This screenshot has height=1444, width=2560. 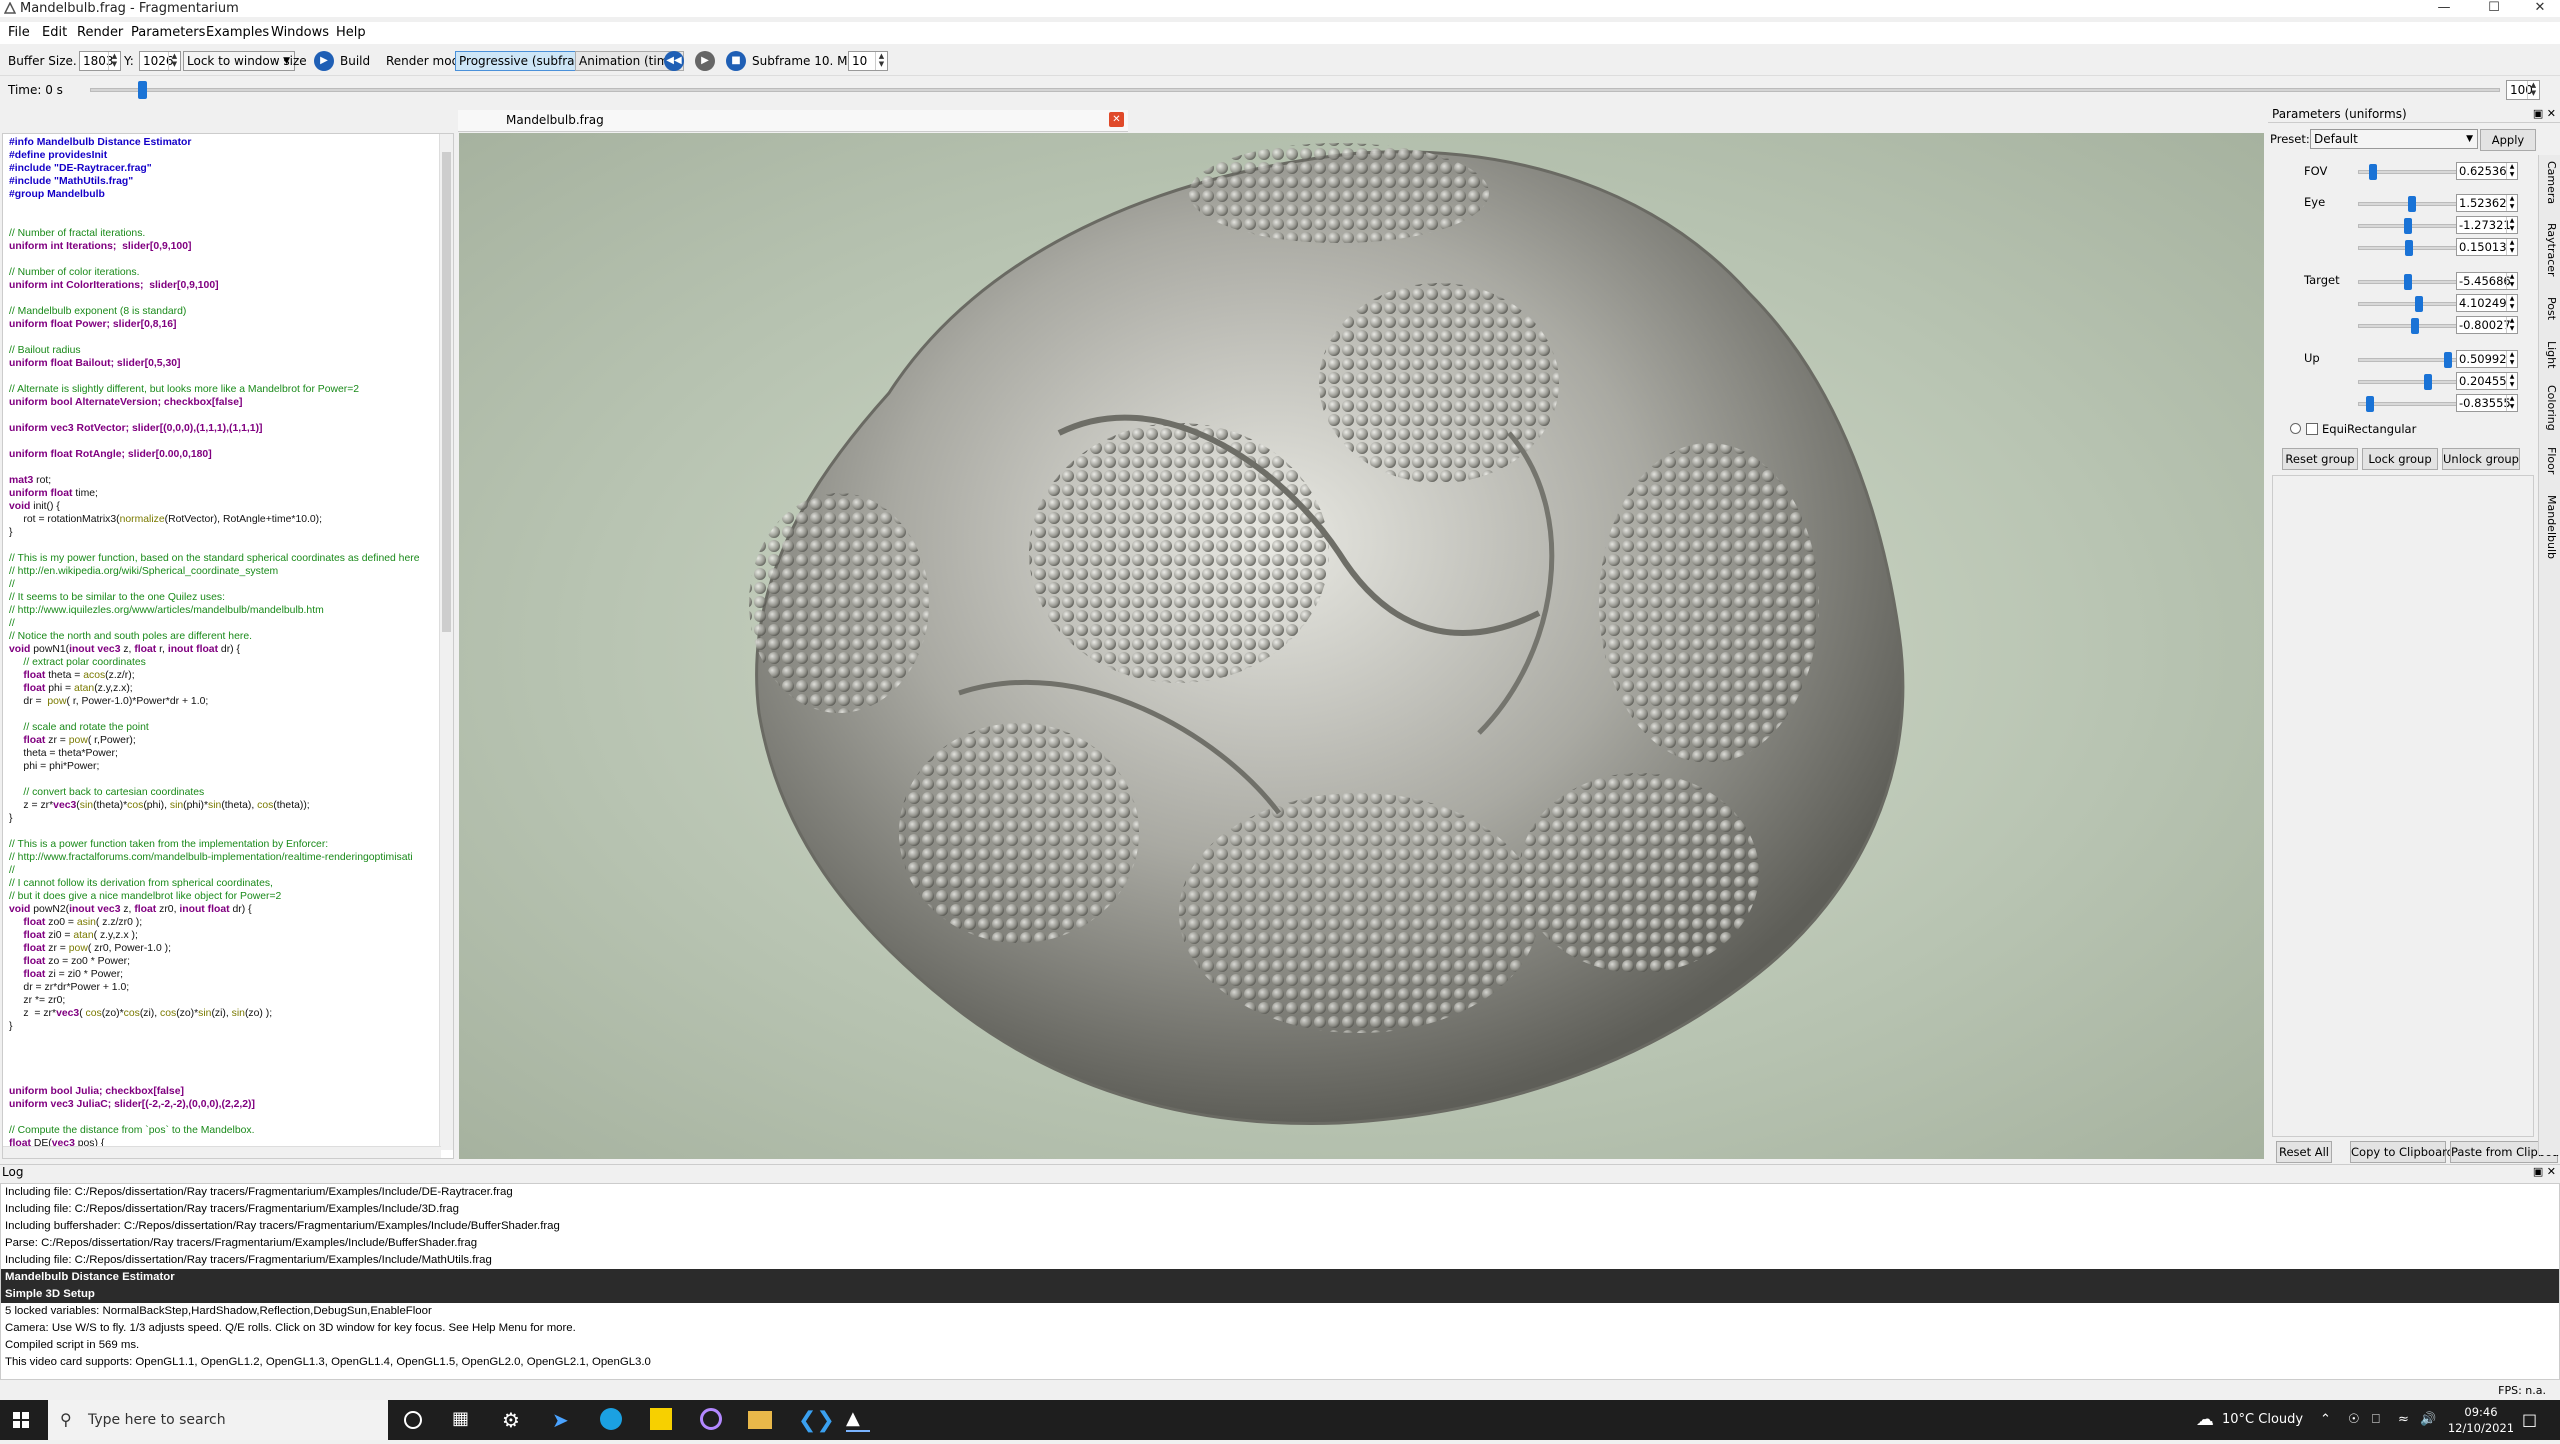 What do you see at coordinates (661, 1419) in the screenshot?
I see `sticky-notes-icon` at bounding box center [661, 1419].